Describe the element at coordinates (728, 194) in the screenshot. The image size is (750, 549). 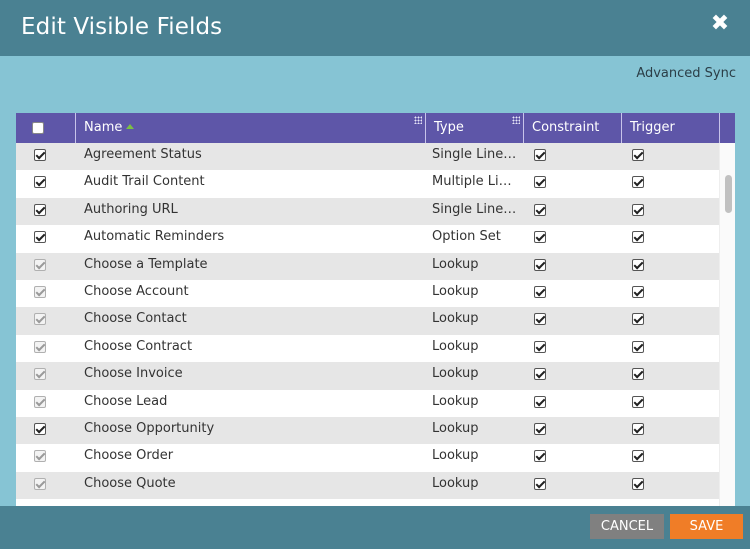
I see `scrollbar-thumb` at that location.